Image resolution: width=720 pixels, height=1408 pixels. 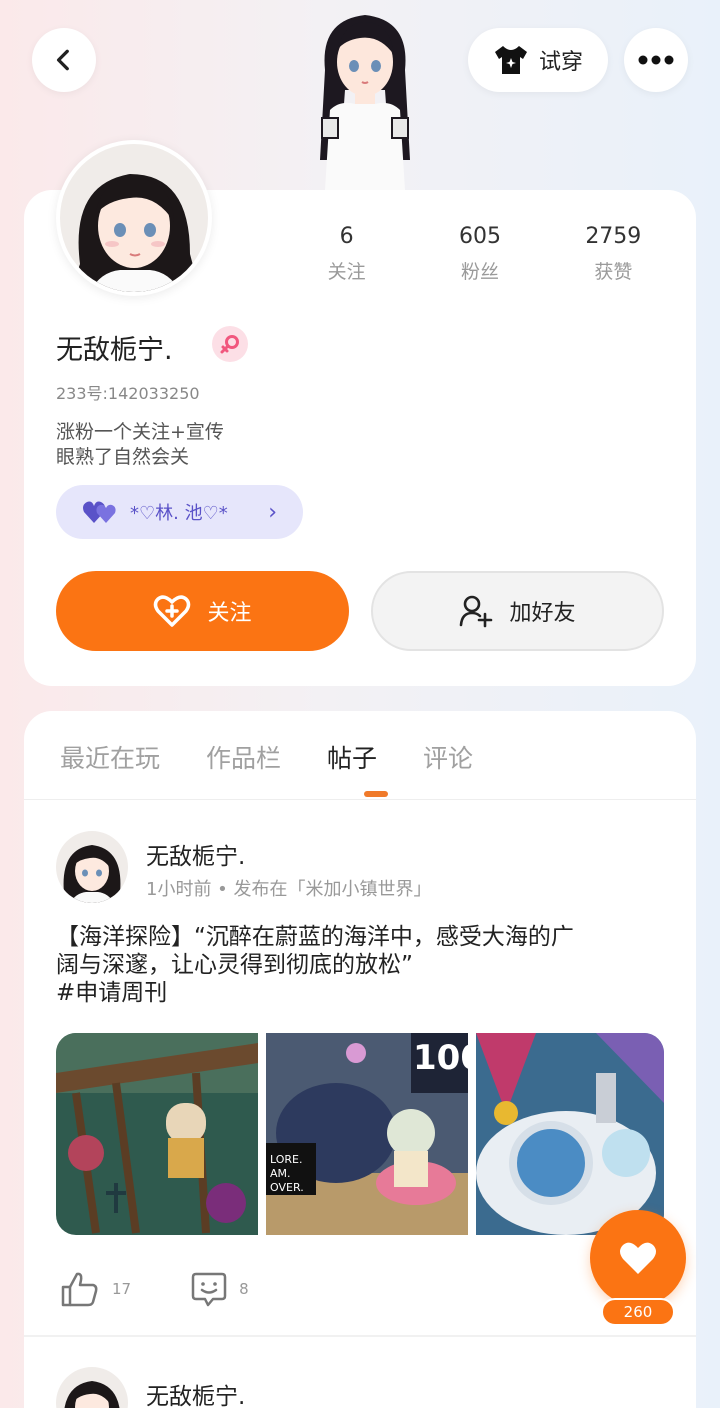 I want to click on comment-smile-icon, so click(x=209, y=1289).